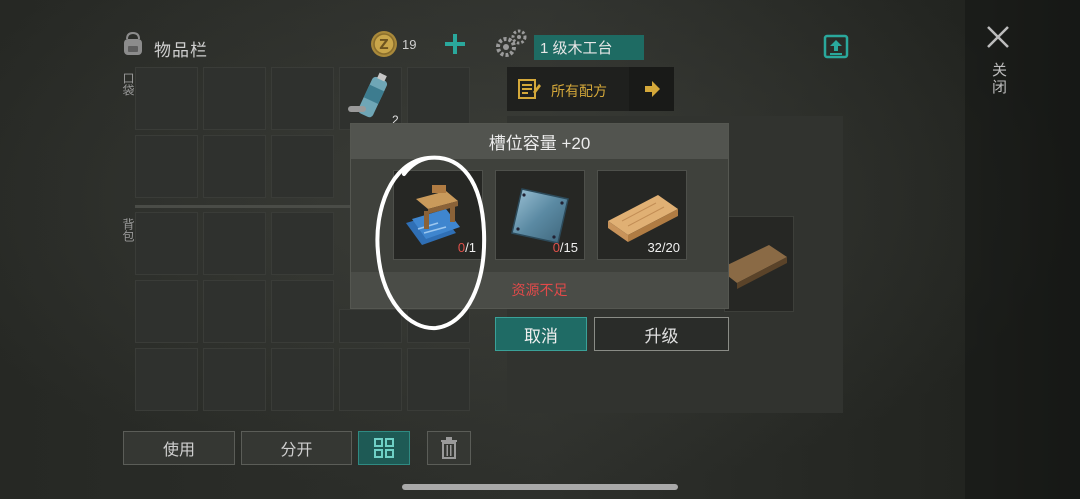  I want to click on recipe-book-icon, so click(529, 91).